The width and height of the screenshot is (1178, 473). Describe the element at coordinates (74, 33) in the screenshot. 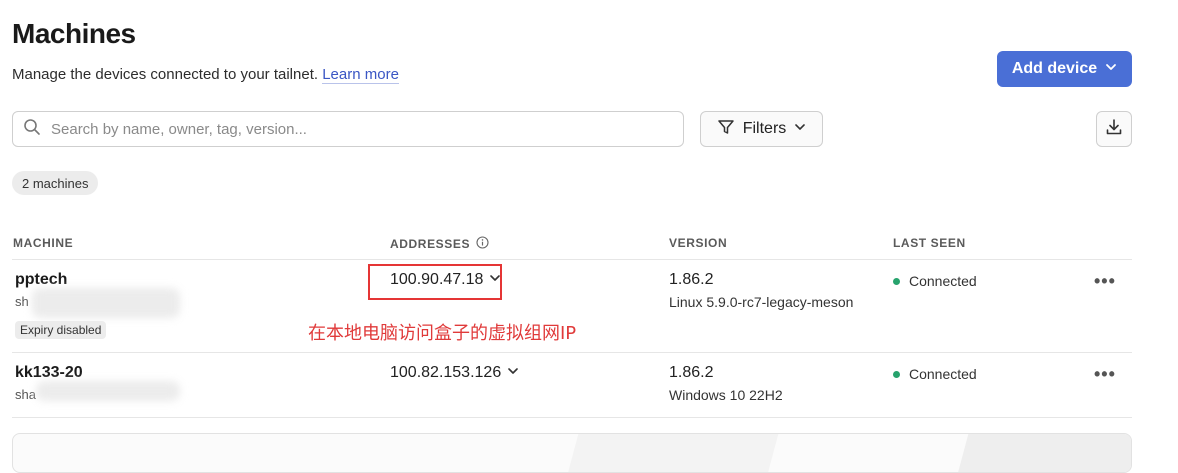

I see `page-title: Machines` at that location.